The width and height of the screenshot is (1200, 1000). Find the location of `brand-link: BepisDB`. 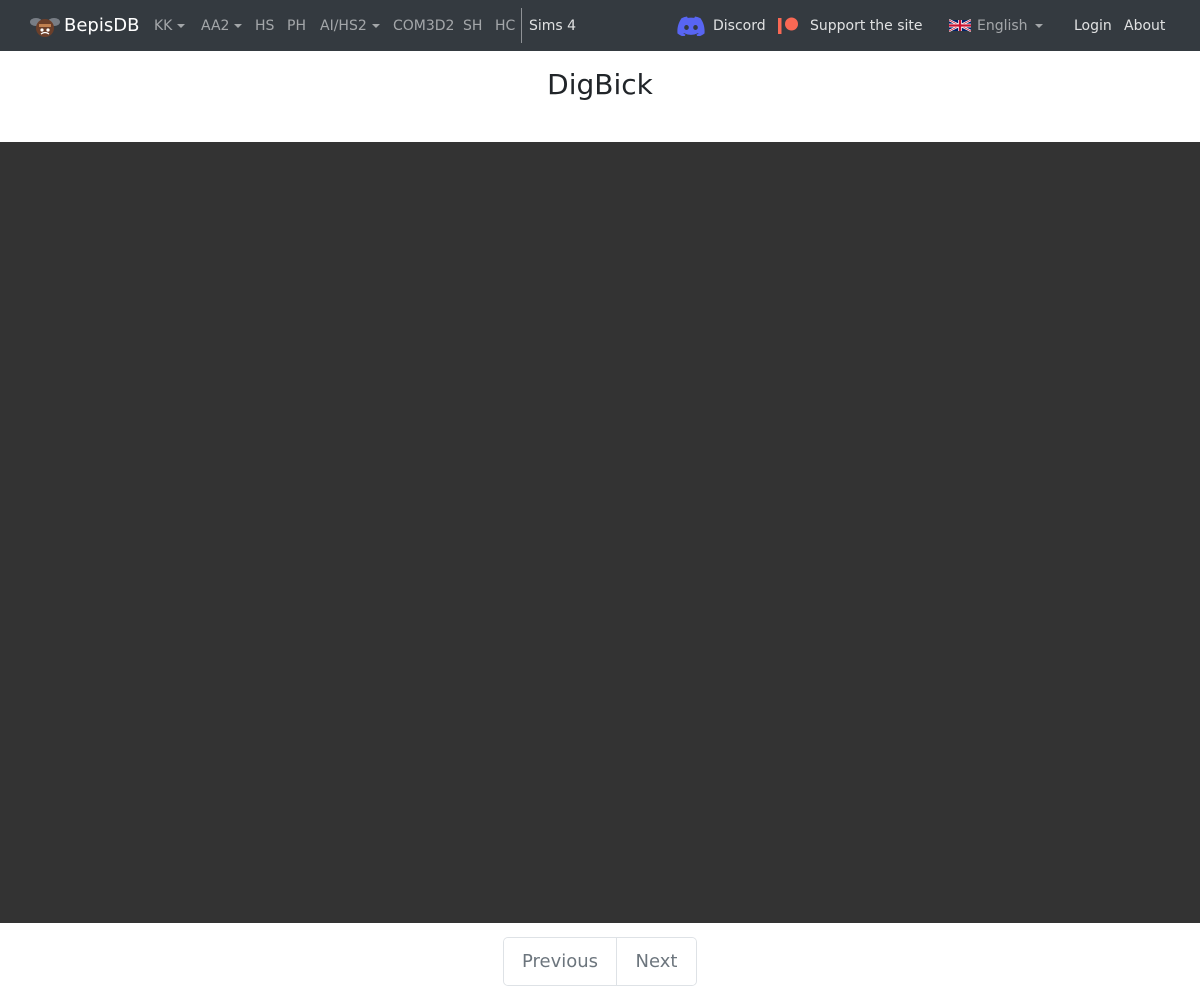

brand-link: BepisDB is located at coordinates (84, 25).